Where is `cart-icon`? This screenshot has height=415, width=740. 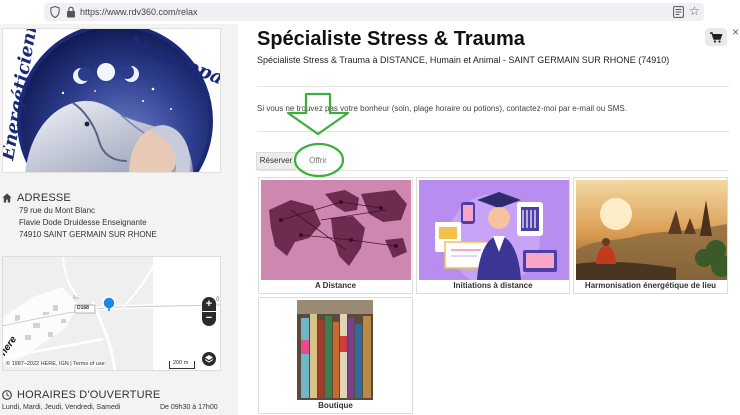
cart-icon is located at coordinates (716, 37).